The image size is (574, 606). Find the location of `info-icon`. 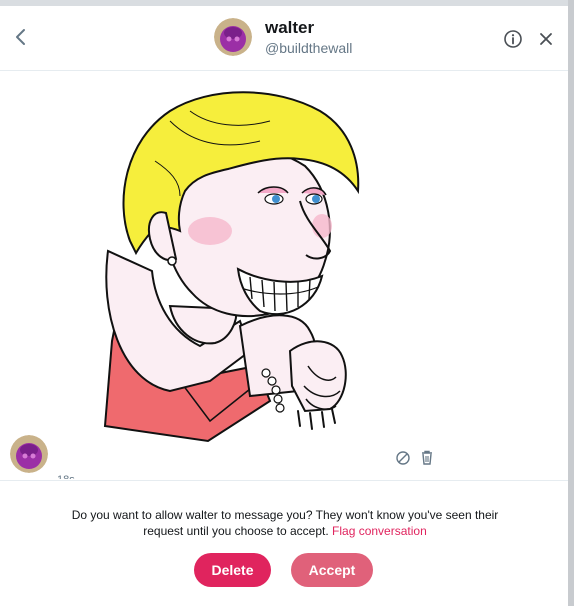

info-icon is located at coordinates (513, 39).